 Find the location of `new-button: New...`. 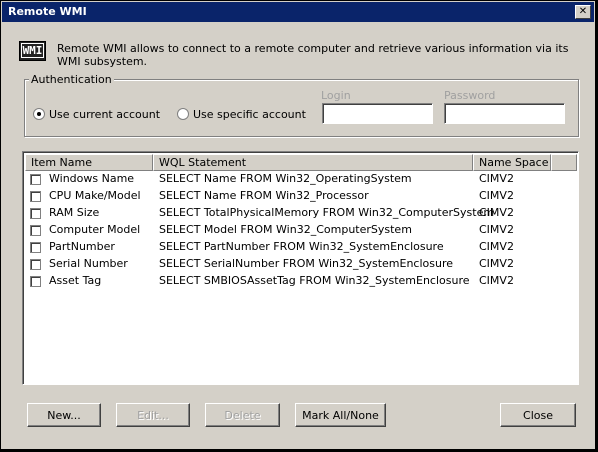

new-button: New... is located at coordinates (64, 415).